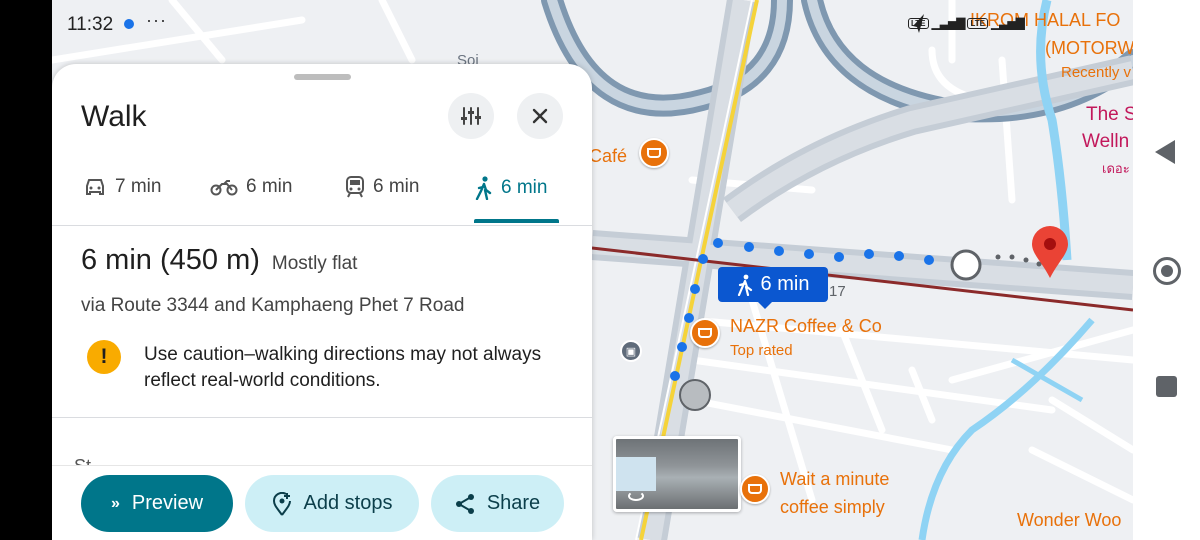 The height and width of the screenshot is (540, 1200). I want to click on action-bar: » Preview Add stops Share, so click(322, 502).